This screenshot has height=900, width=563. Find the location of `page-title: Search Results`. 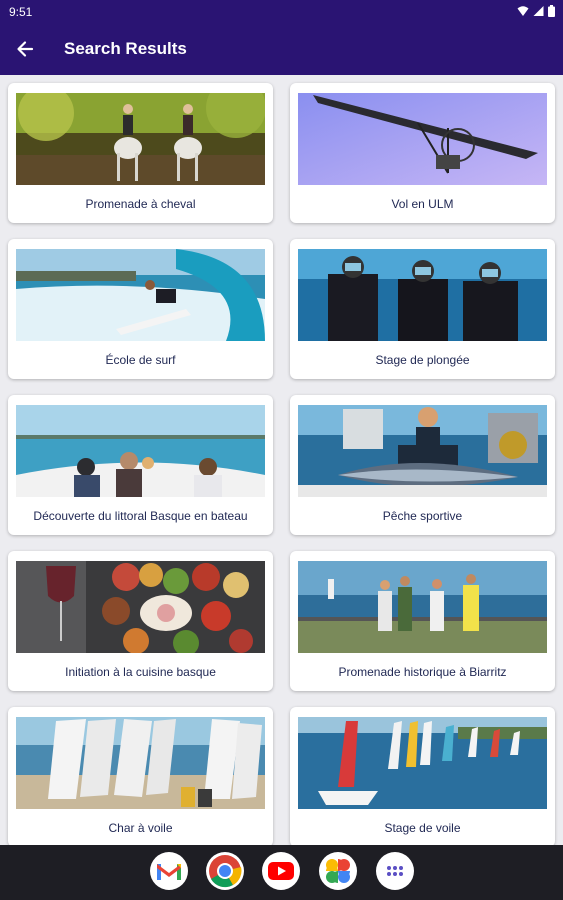

page-title: Search Results is located at coordinates (125, 48).